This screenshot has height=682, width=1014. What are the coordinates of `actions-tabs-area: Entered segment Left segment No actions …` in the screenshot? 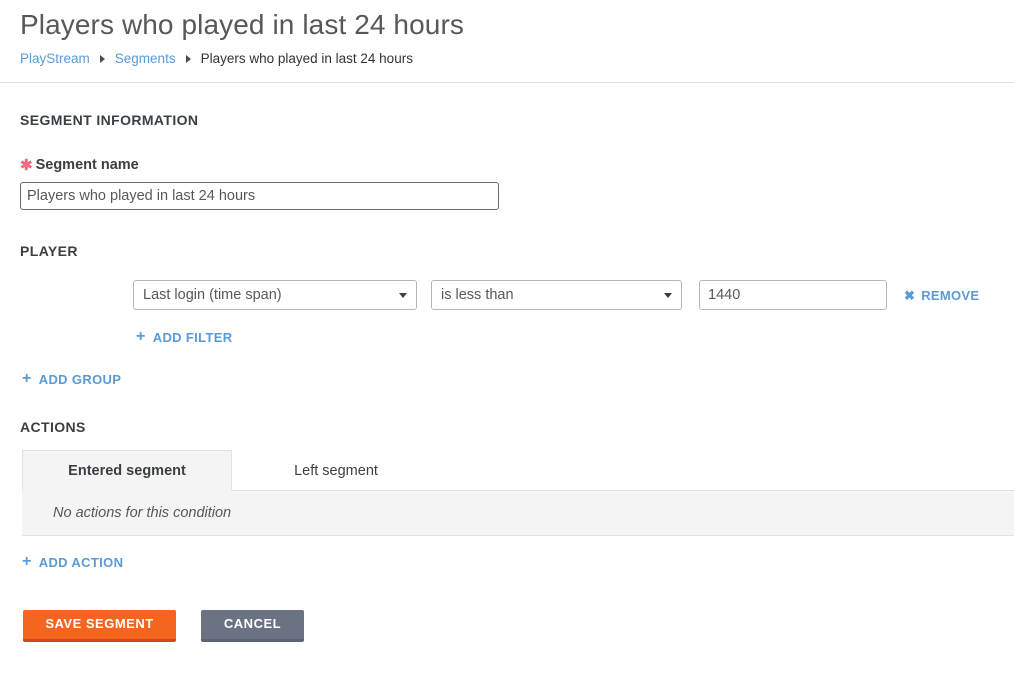 It's located at (518, 493).